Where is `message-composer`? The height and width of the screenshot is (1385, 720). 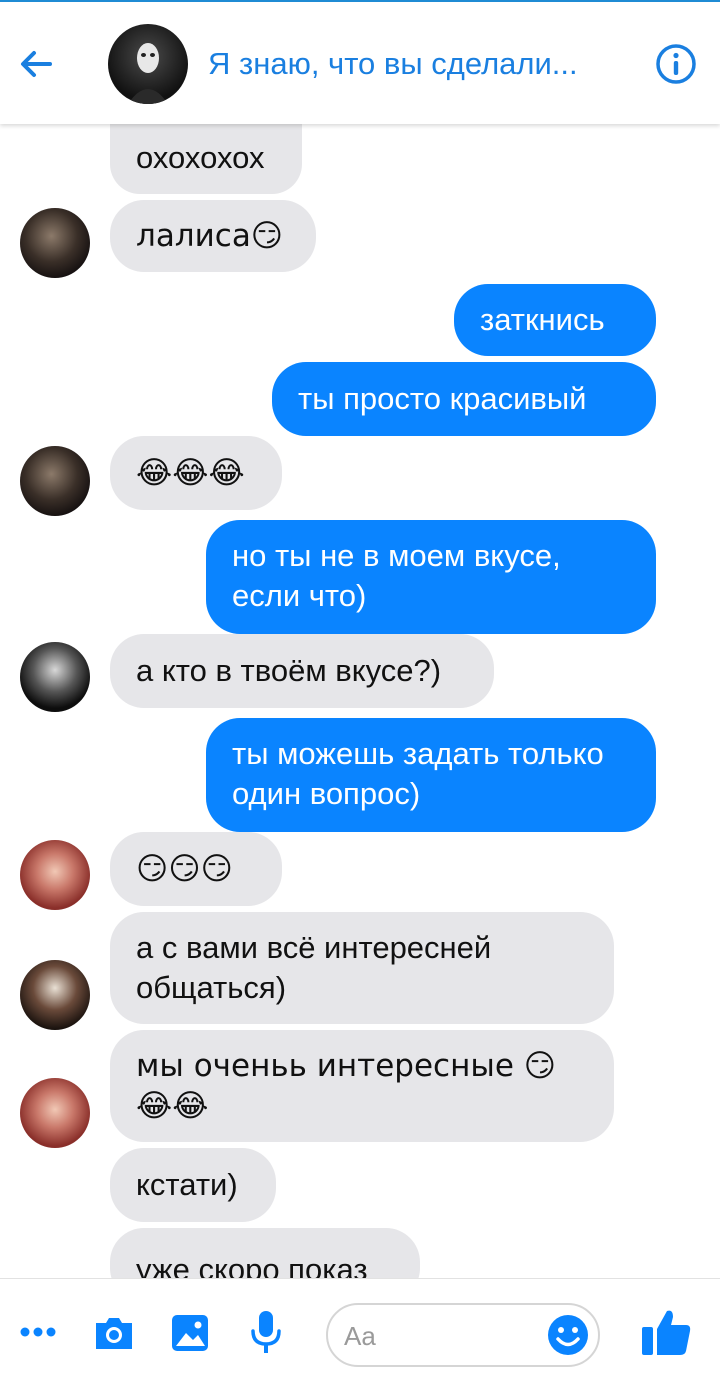 message-composer is located at coordinates (463, 1335).